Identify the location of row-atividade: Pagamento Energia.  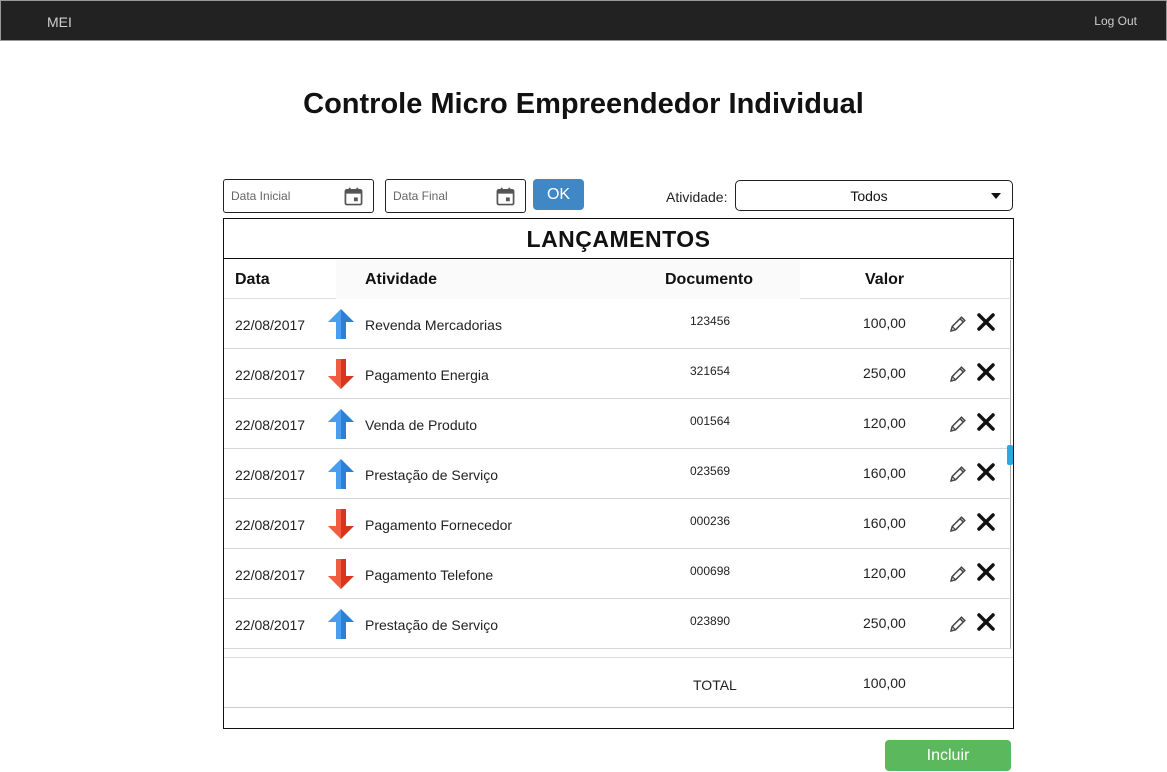
(427, 375).